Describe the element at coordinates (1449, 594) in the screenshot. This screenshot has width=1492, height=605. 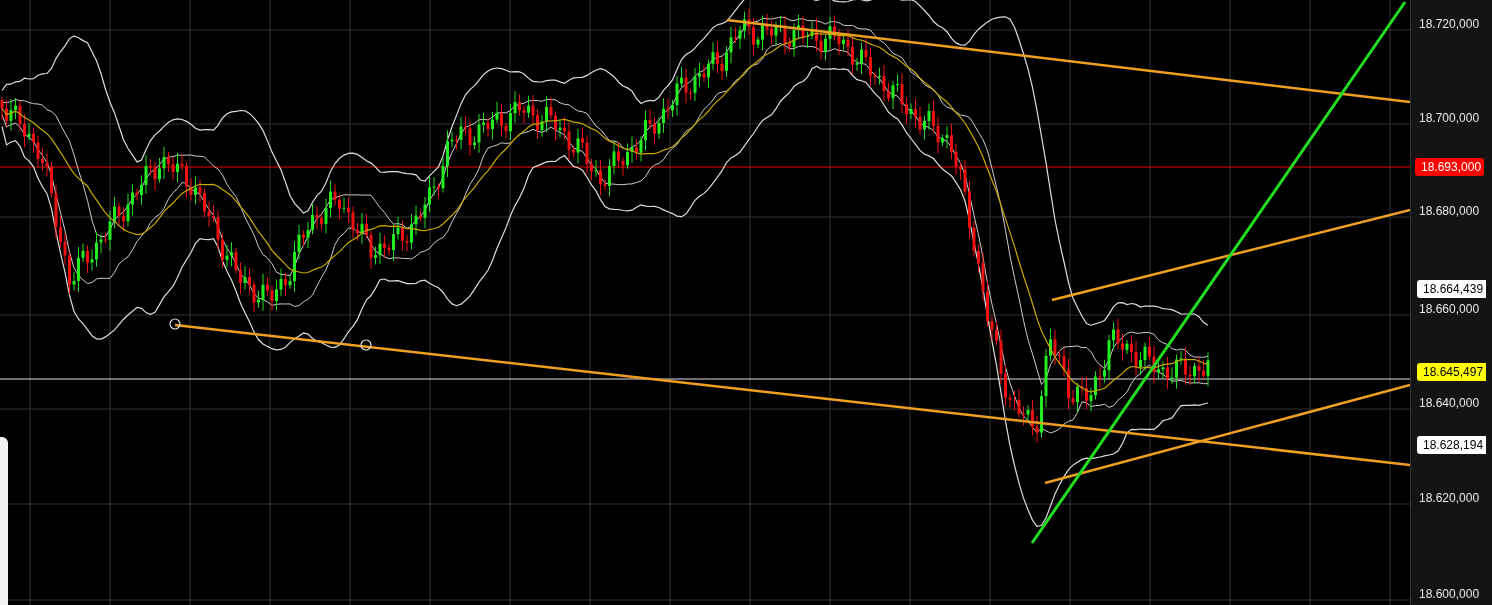
I see `axis-label: 18.600,000` at that location.